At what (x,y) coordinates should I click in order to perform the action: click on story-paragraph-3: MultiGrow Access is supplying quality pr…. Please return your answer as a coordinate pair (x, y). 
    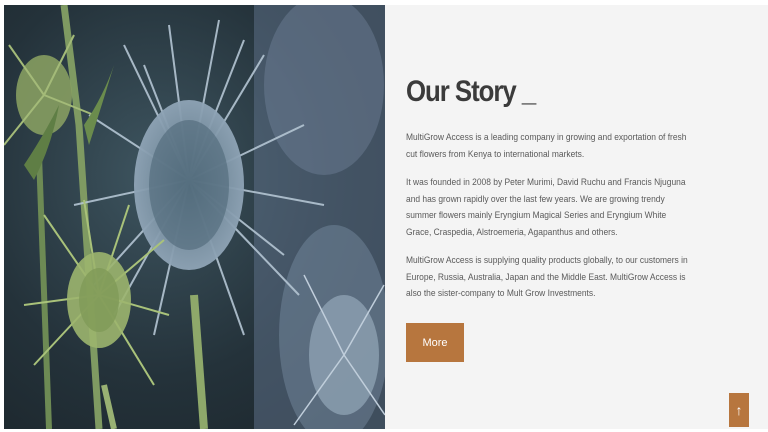
    Looking at the image, I should click on (547, 276).